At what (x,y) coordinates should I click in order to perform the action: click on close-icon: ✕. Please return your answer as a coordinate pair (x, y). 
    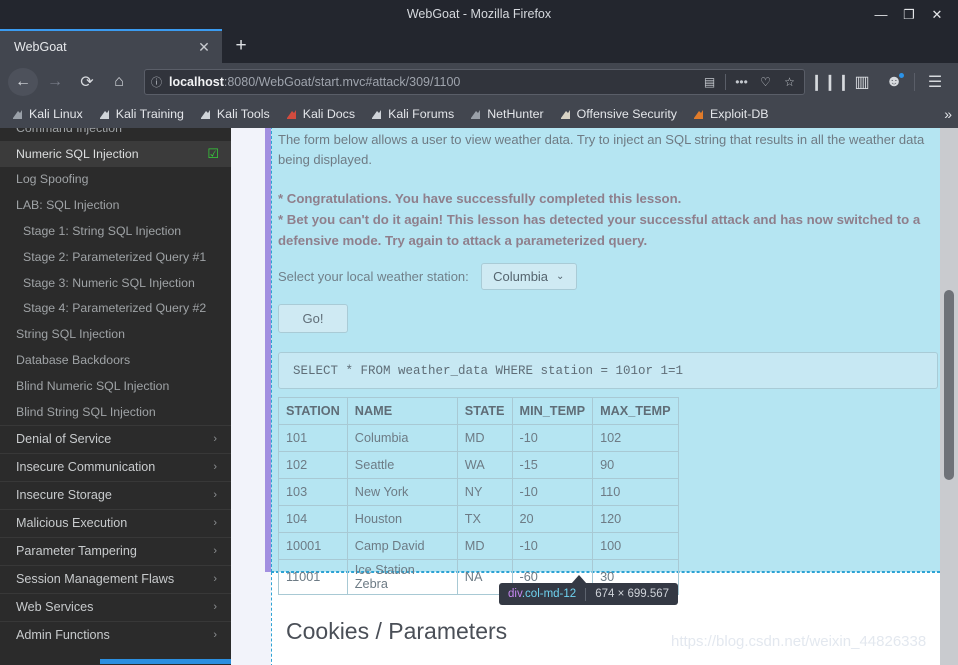
    Looking at the image, I should click on (937, 14).